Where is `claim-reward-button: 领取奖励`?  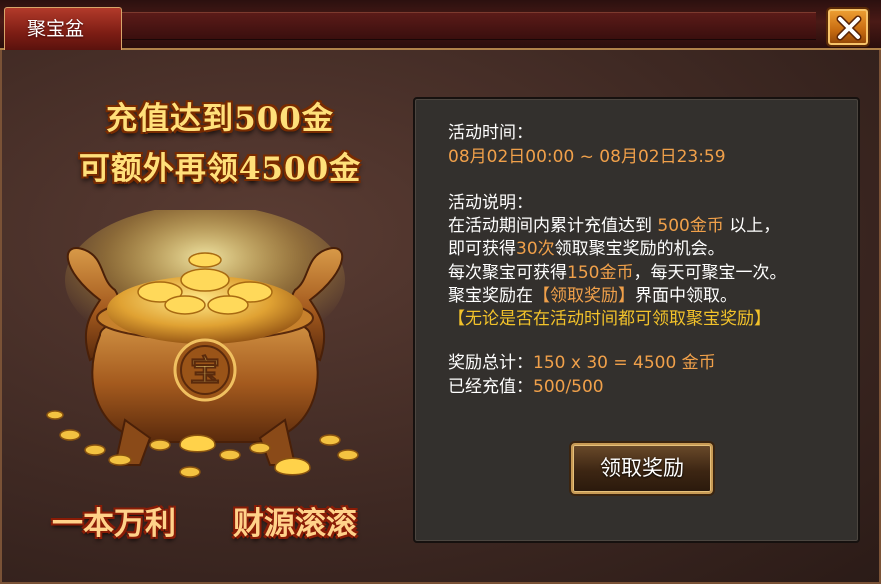 claim-reward-button: 领取奖励 is located at coordinates (642, 468).